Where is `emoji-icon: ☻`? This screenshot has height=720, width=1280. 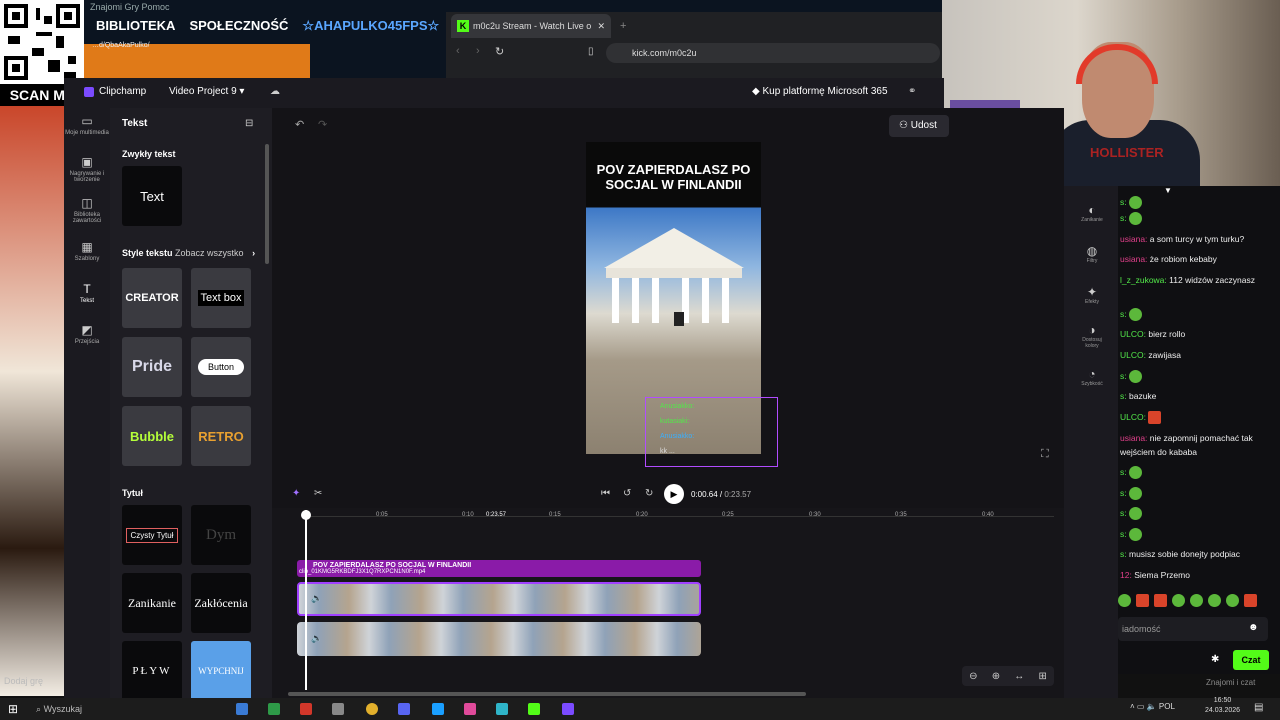 emoji-icon: ☻ is located at coordinates (1253, 627).